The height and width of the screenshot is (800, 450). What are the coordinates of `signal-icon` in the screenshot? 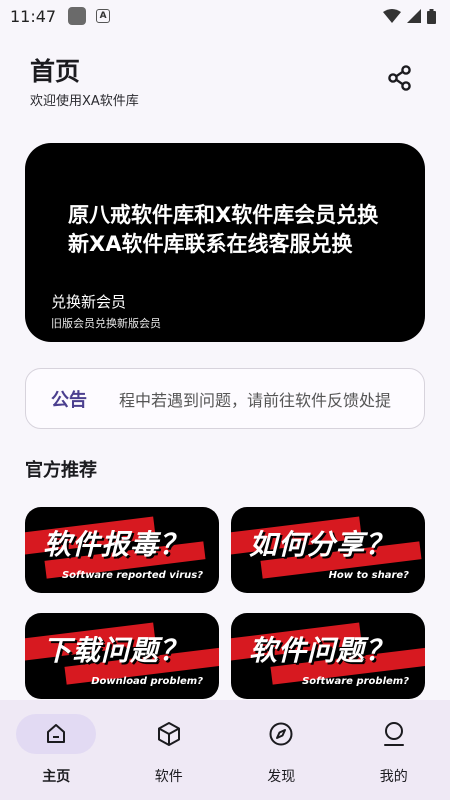 It's located at (414, 16).